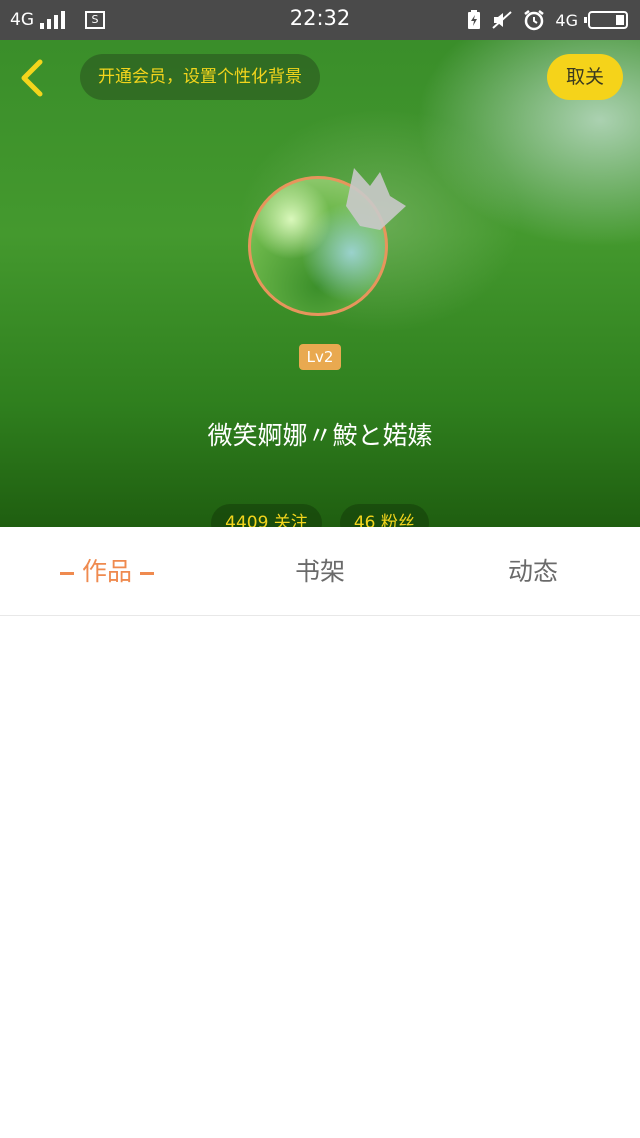  I want to click on status-bar: 4G S 22:32 4G, so click(320, 20).